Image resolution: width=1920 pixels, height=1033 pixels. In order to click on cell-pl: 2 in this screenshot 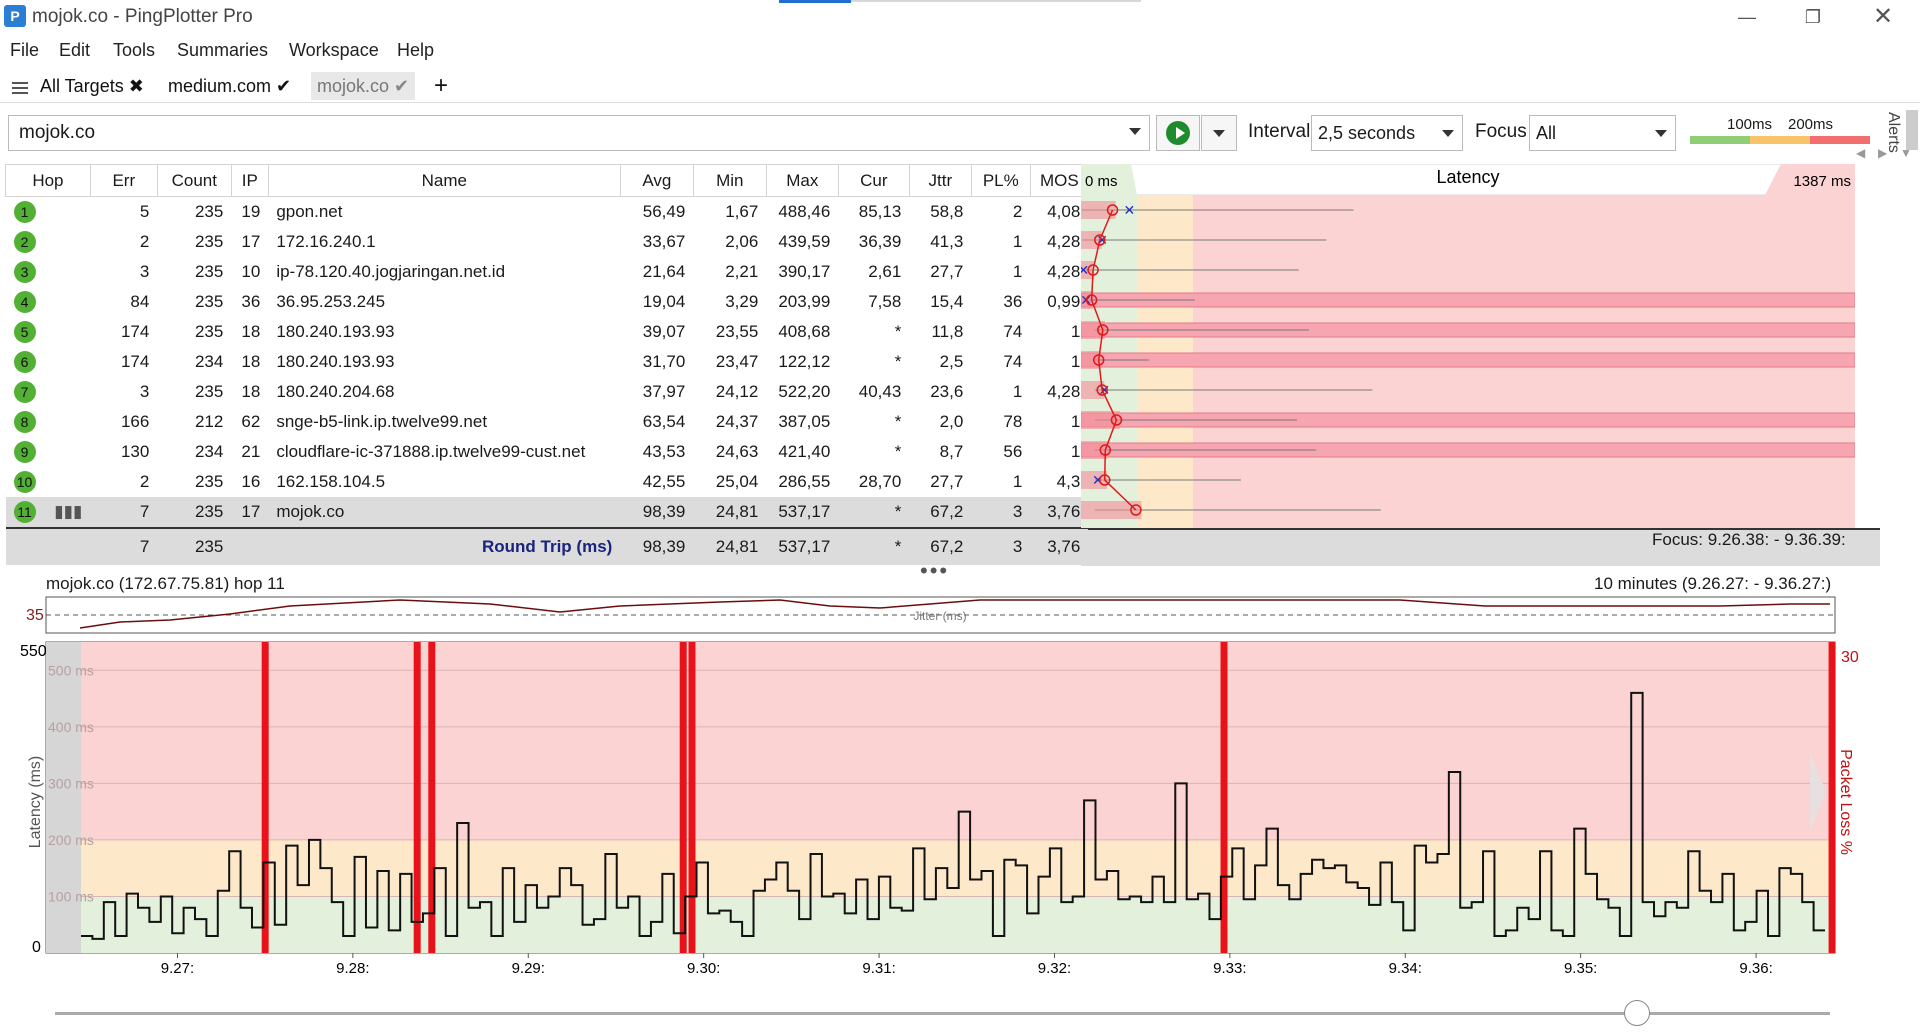, I will do `click(1017, 211)`.